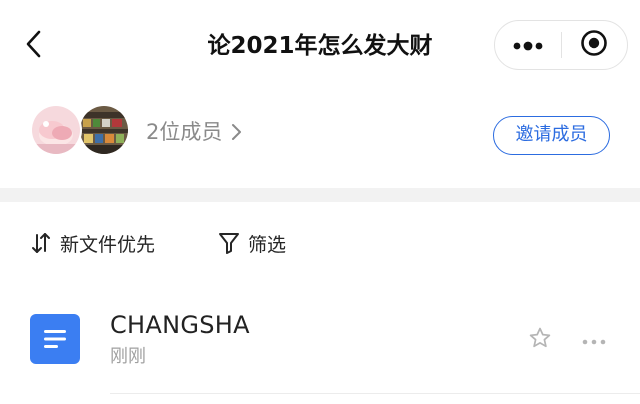 This screenshot has height=404, width=640. I want to click on more-horizontal-icon, so click(594, 340).